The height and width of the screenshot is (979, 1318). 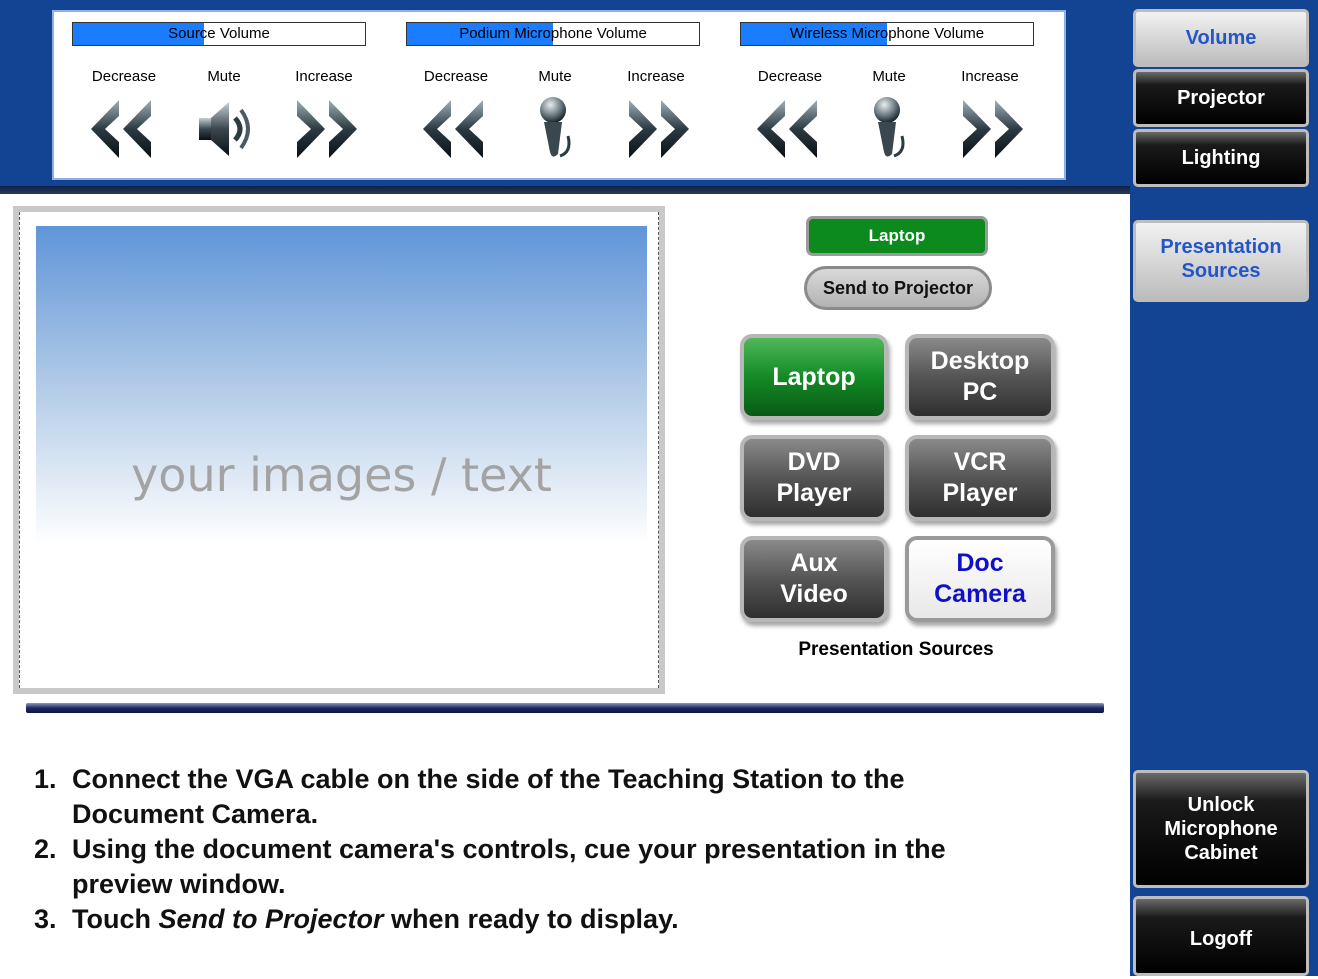 I want to click on wireless-mic-volume-bar: Wireless Microphone Volume, so click(x=887, y=34).